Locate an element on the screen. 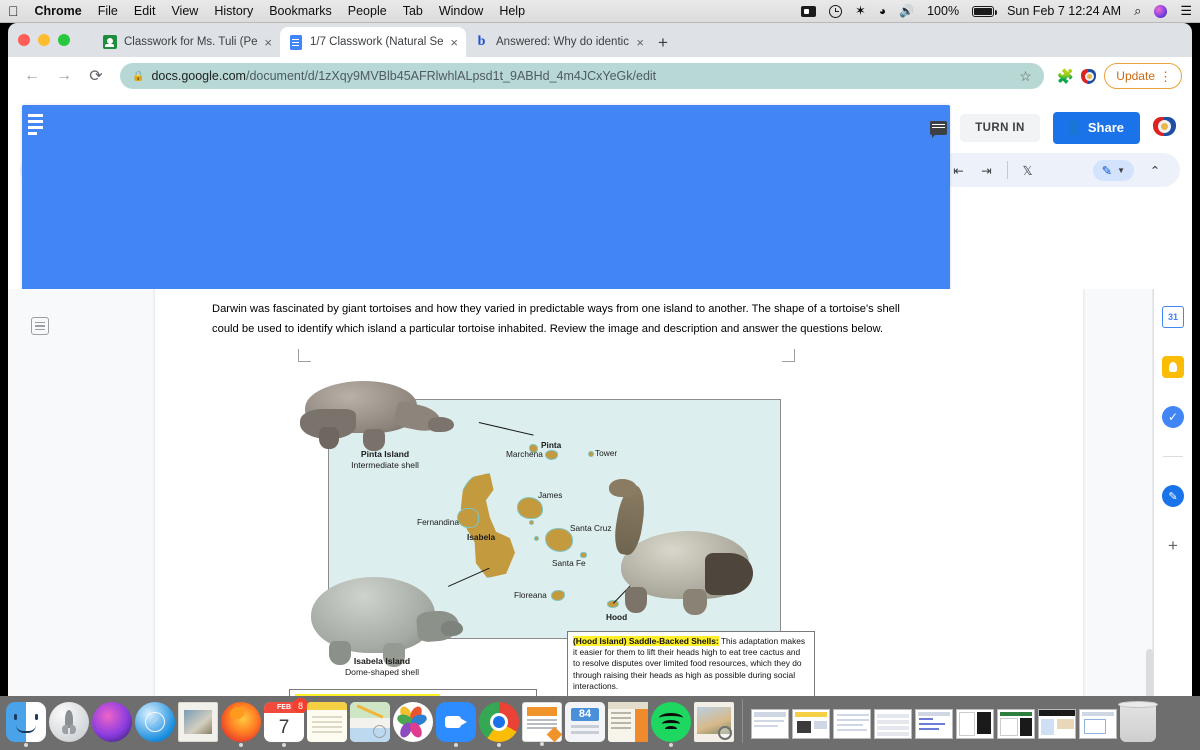 The height and width of the screenshot is (750, 1200). preview-icon is located at coordinates (714, 722).